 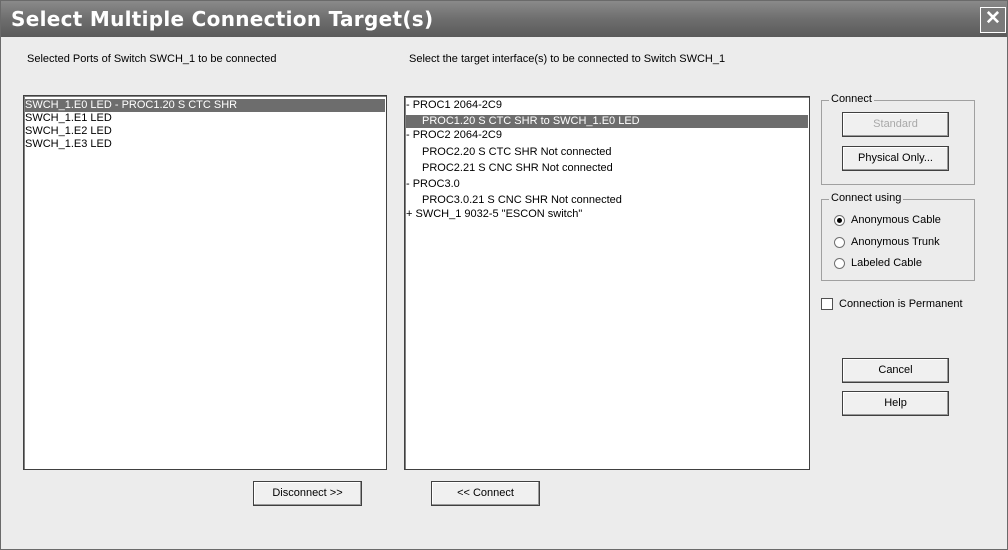 What do you see at coordinates (509, 152) in the screenshot?
I see `tree-node: PROC2.20 S CTC SHR Not connected` at bounding box center [509, 152].